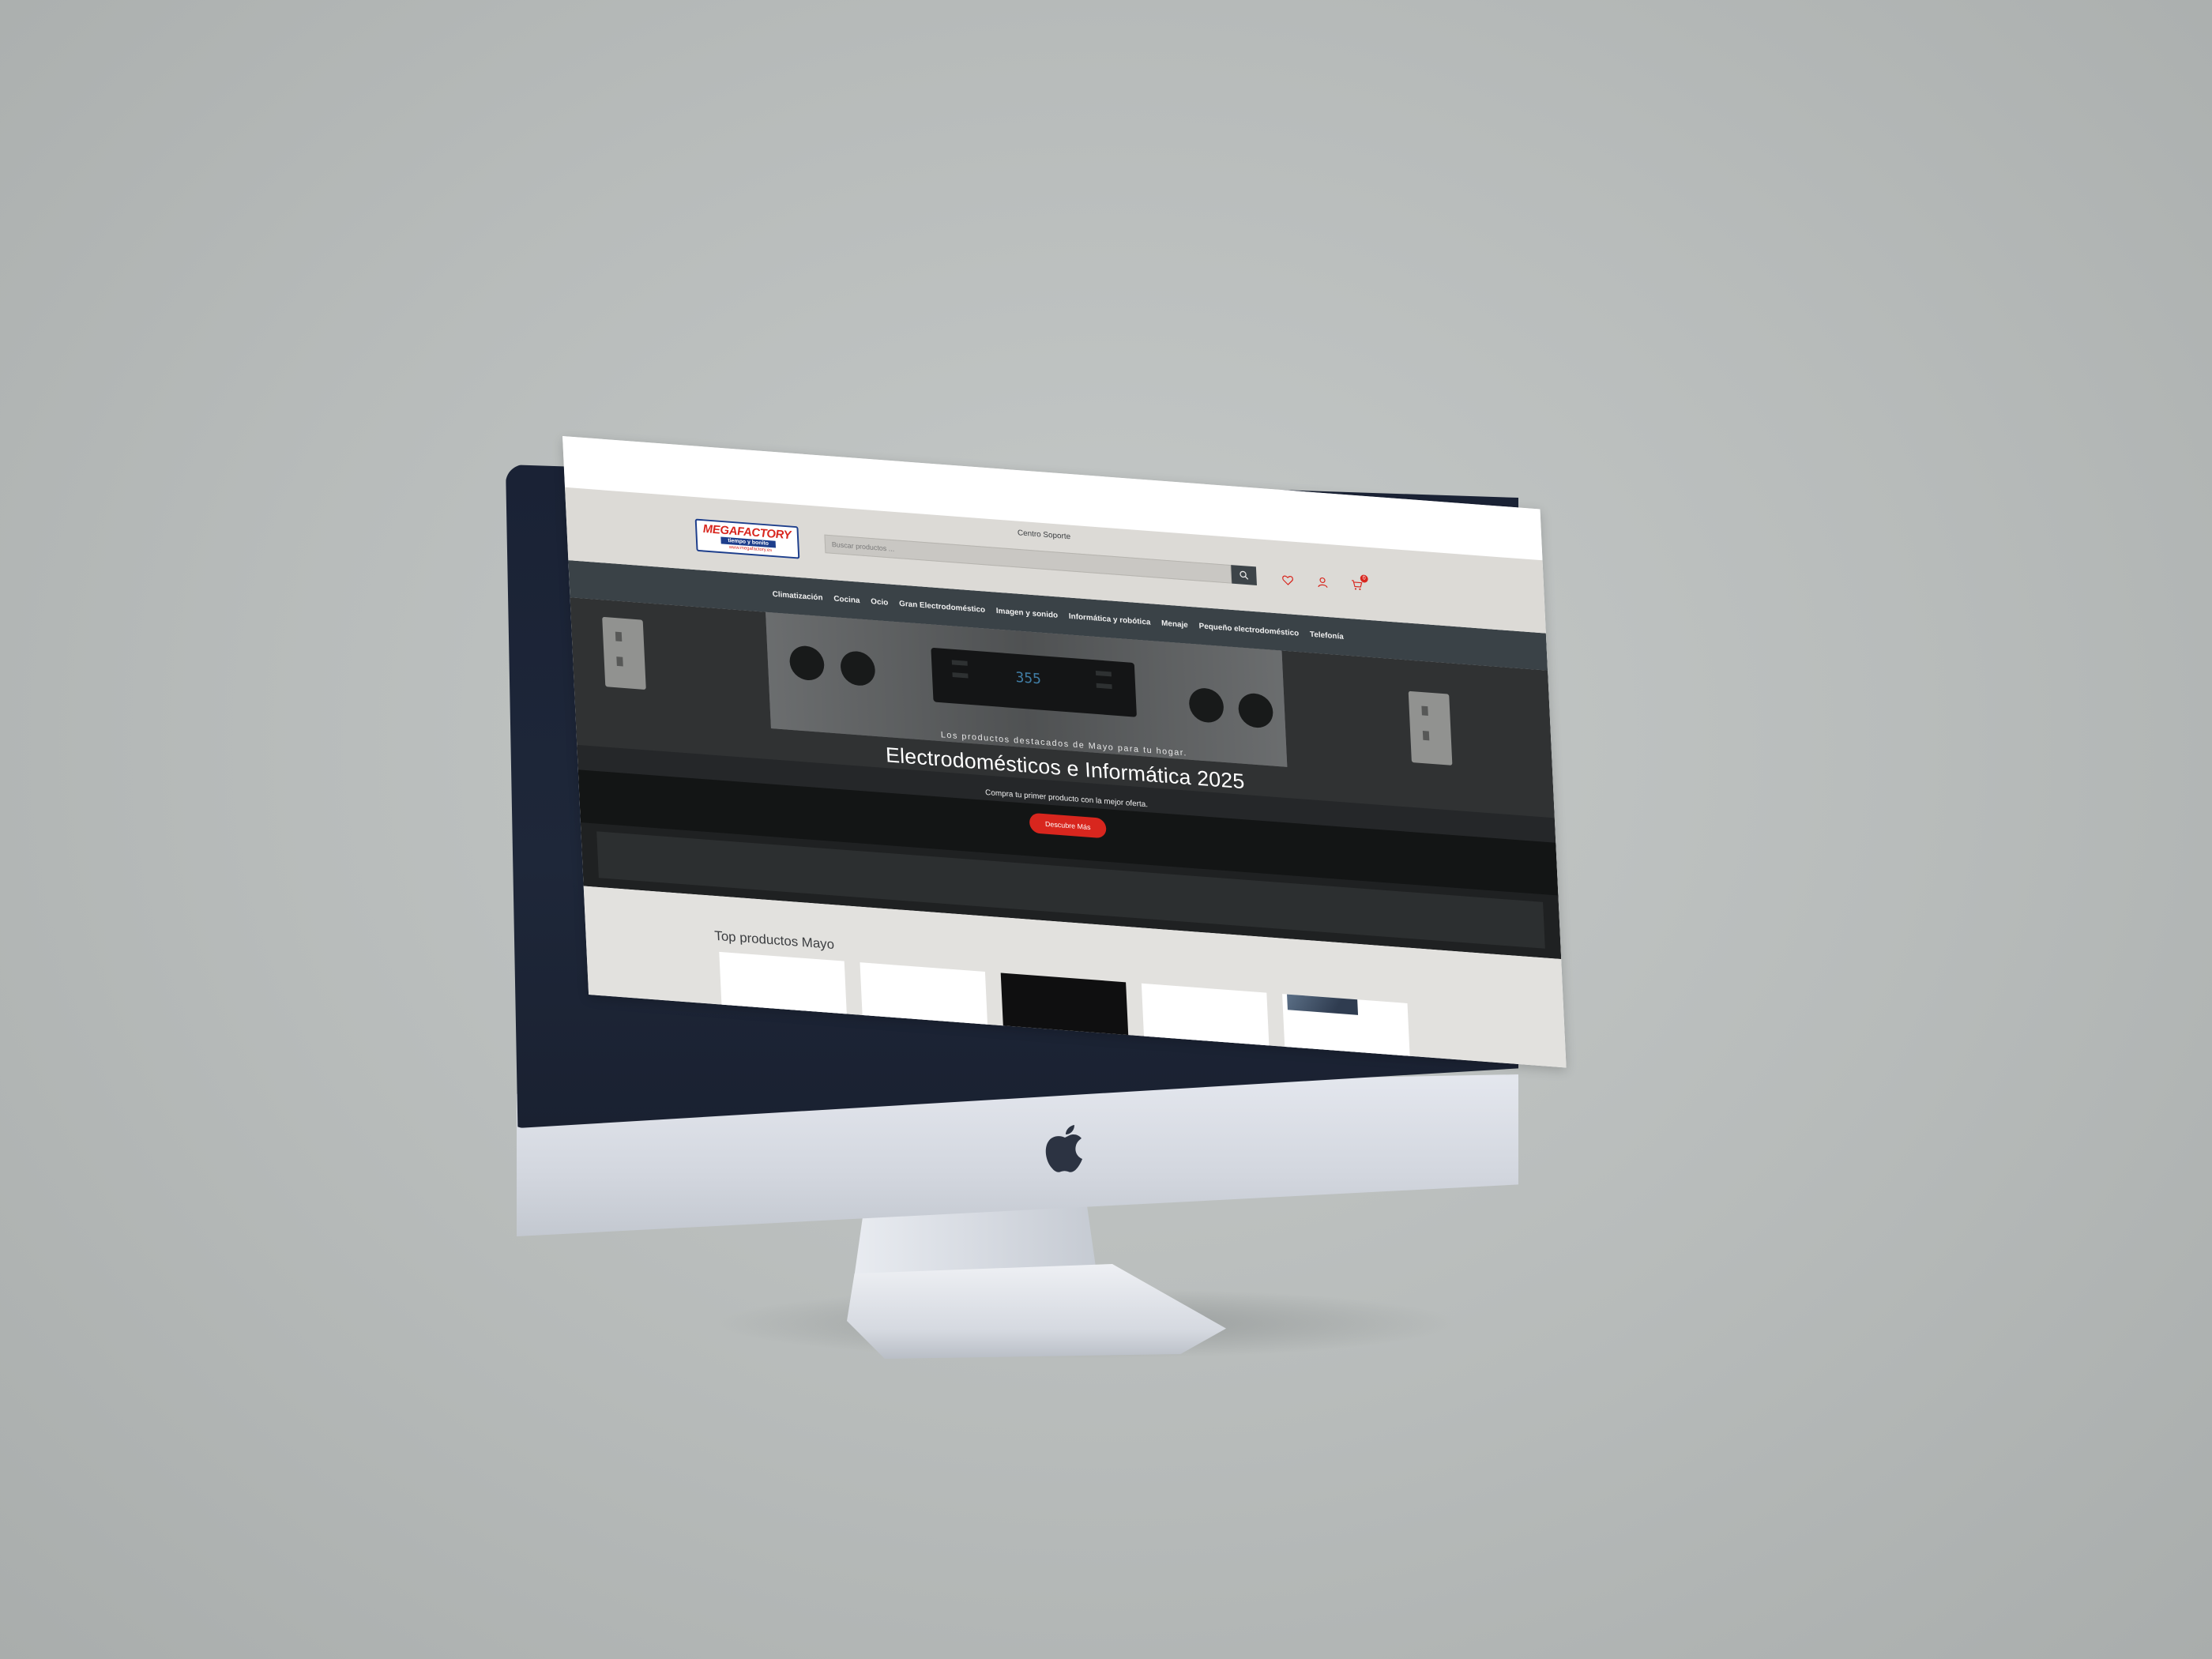  What do you see at coordinates (1045, 535) in the screenshot?
I see `support-link: Centro Soporte` at bounding box center [1045, 535].